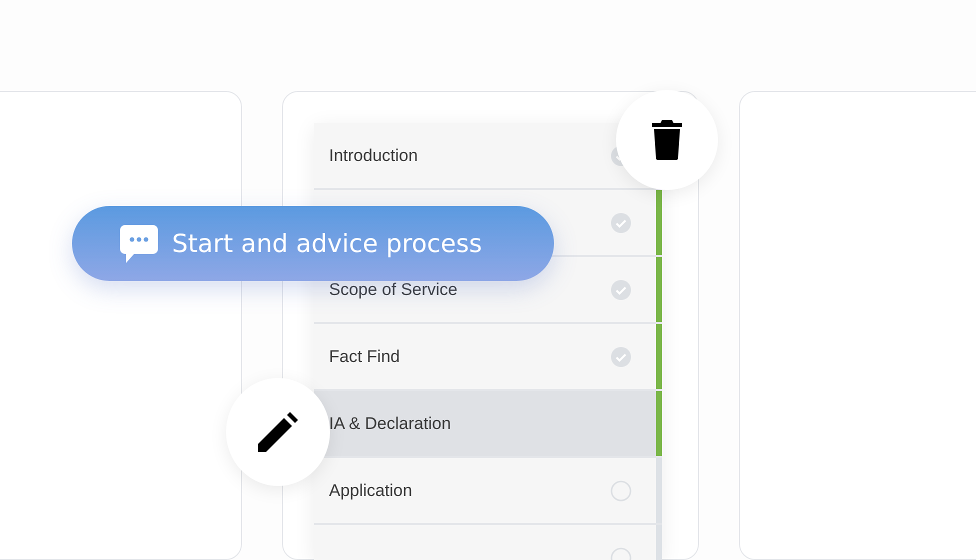 The width and height of the screenshot is (976, 560). I want to click on step-label: Scope of Service, so click(393, 290).